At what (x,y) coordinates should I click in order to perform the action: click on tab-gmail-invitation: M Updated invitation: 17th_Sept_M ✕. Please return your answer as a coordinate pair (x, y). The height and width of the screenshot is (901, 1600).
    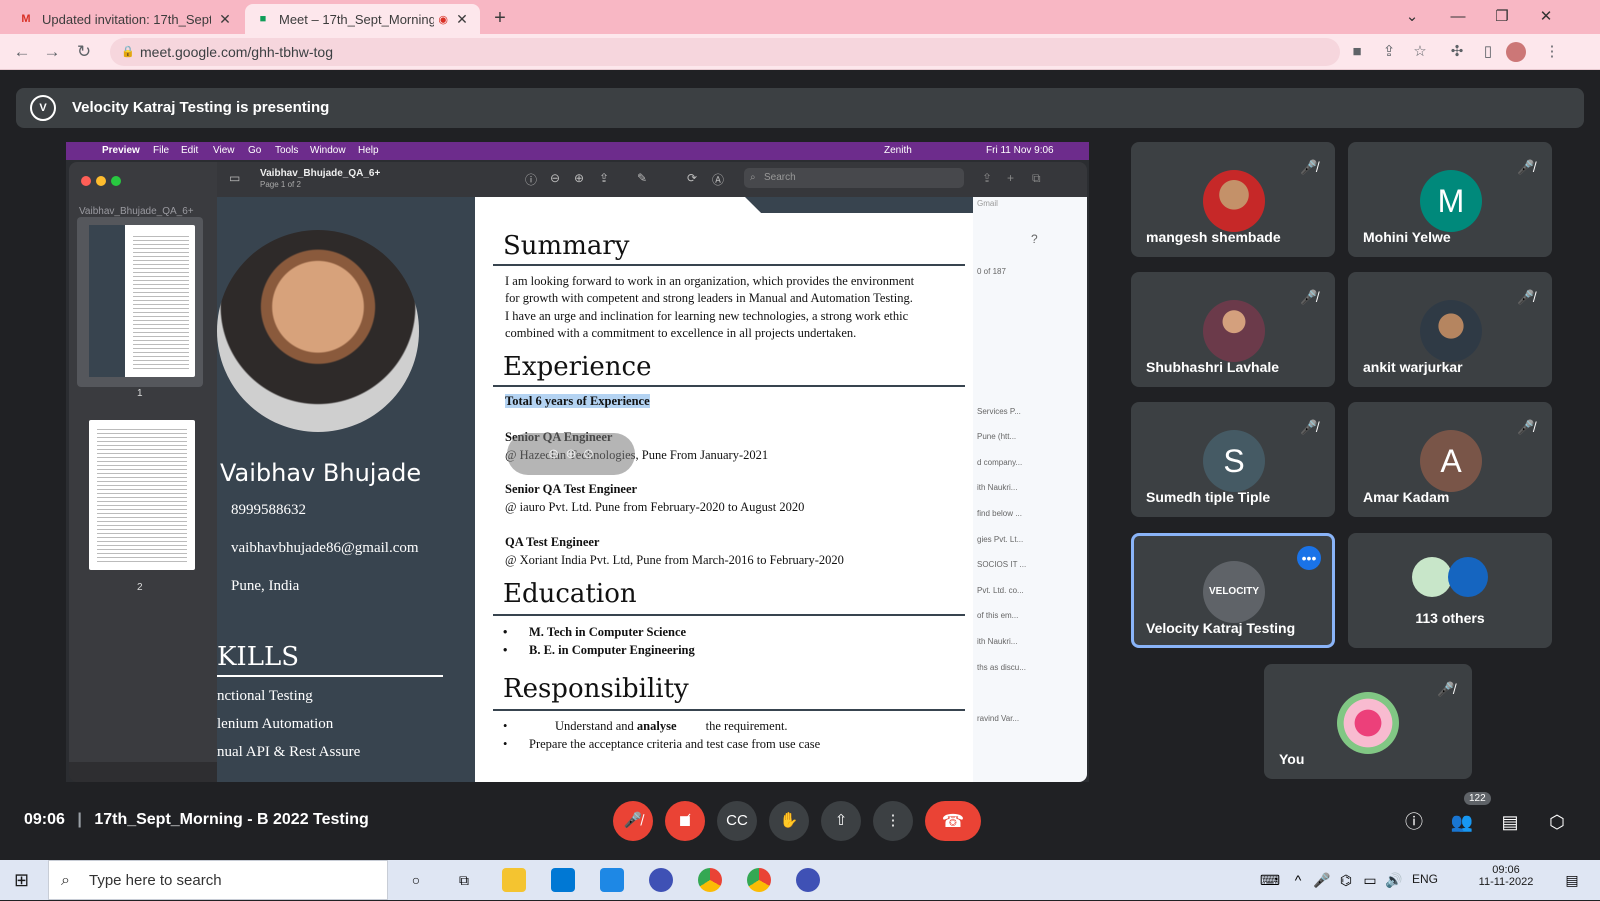
    Looking at the image, I should click on (125, 19).